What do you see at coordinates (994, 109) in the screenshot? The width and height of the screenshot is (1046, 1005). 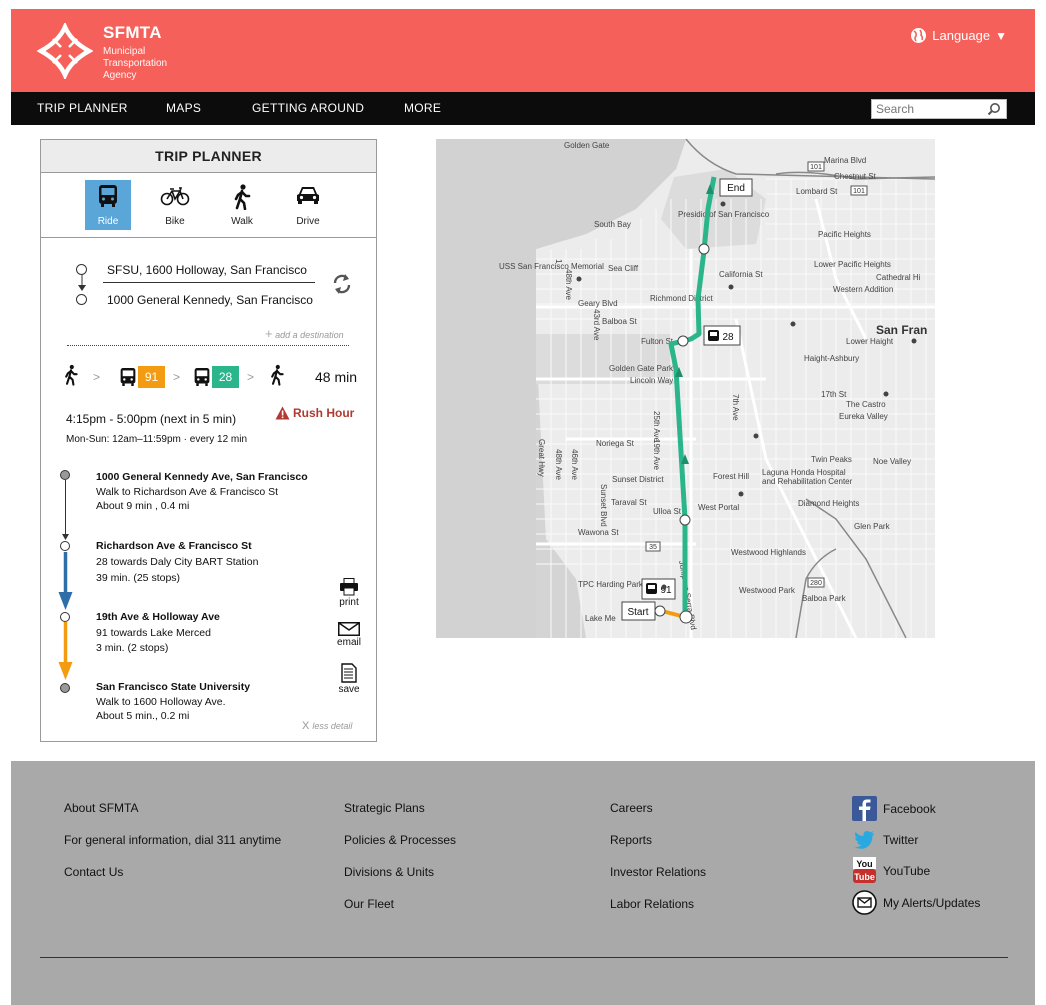 I see `search-icon` at bounding box center [994, 109].